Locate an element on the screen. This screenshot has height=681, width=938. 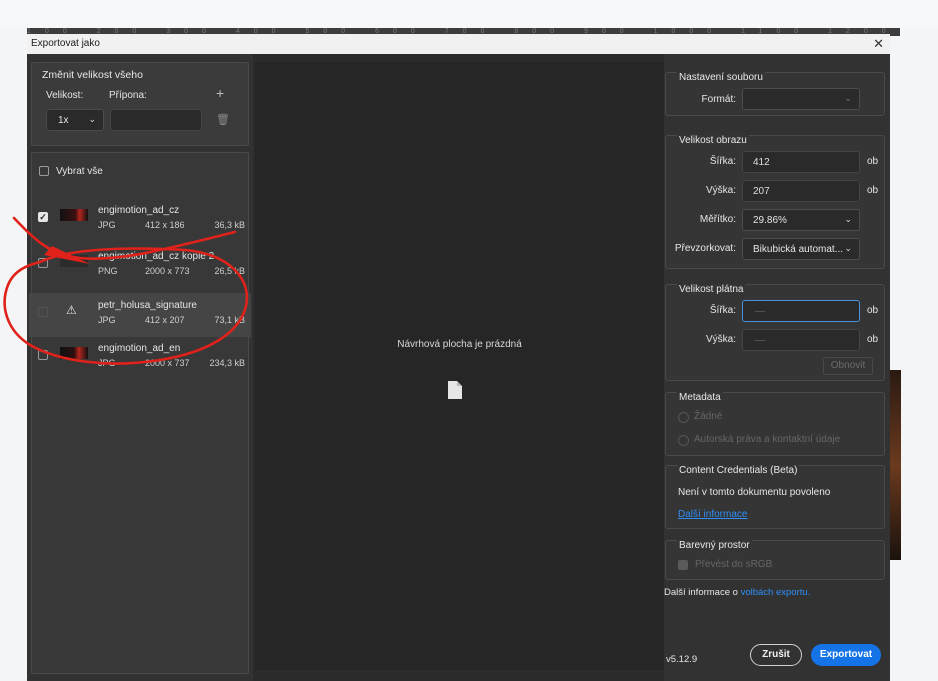
warning-icon: ⚠ is located at coordinates (71, 310).